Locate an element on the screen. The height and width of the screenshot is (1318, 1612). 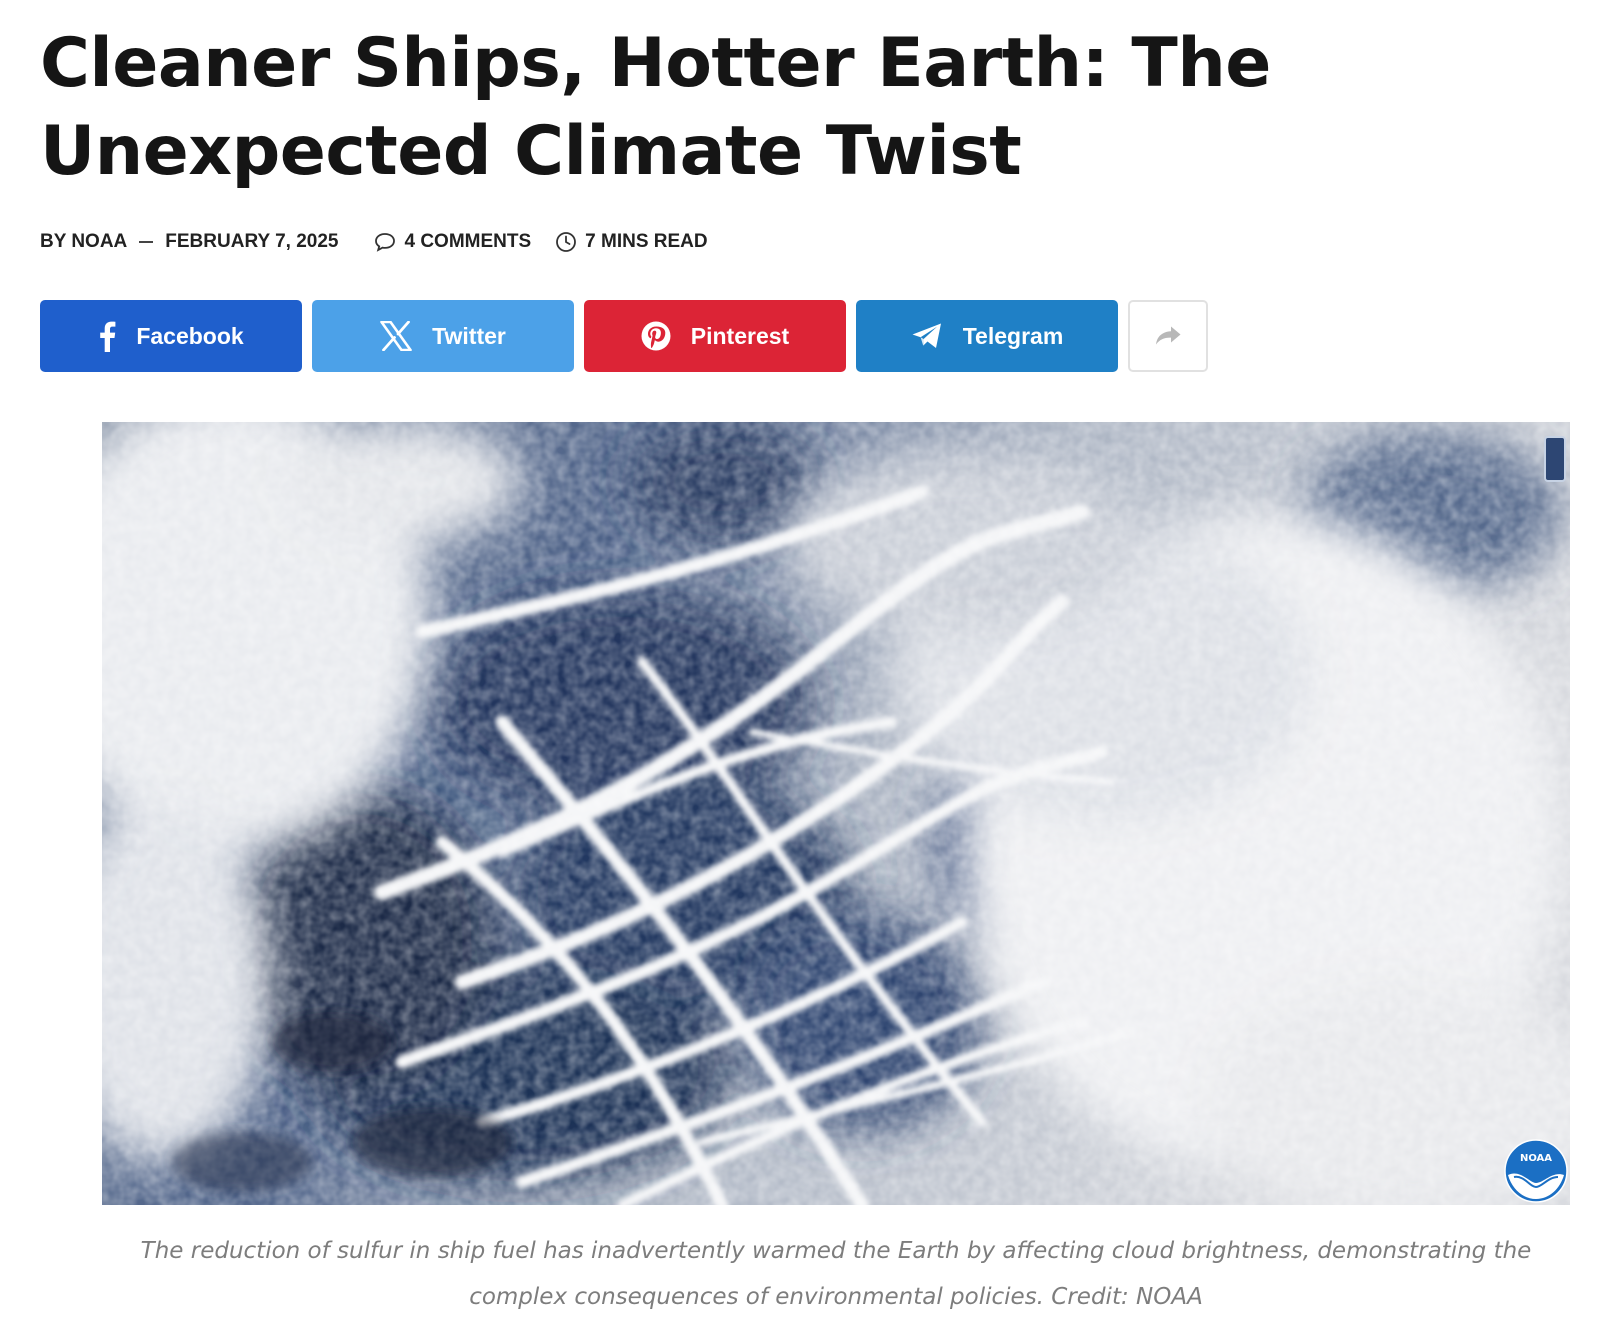
more-share-button is located at coordinates (1168, 336).